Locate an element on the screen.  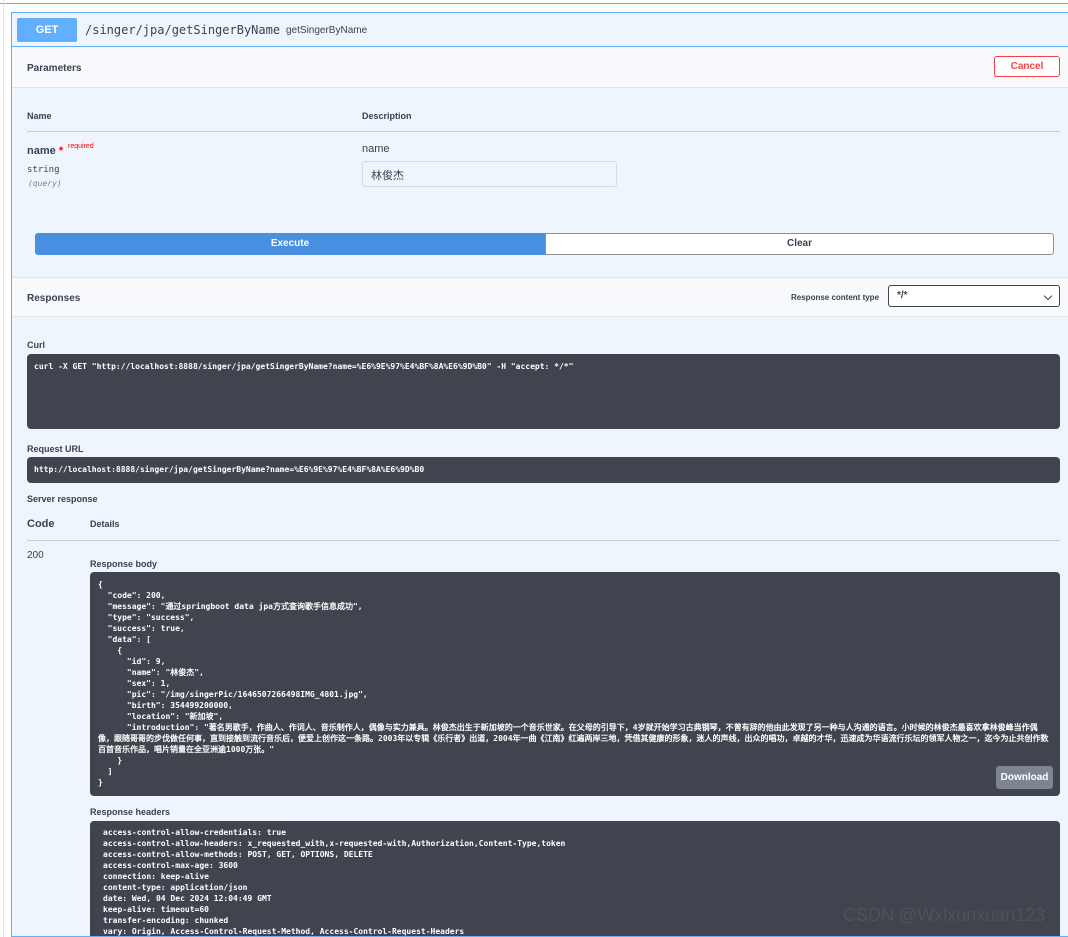
request-url-label: Request URL is located at coordinates (55, 449).